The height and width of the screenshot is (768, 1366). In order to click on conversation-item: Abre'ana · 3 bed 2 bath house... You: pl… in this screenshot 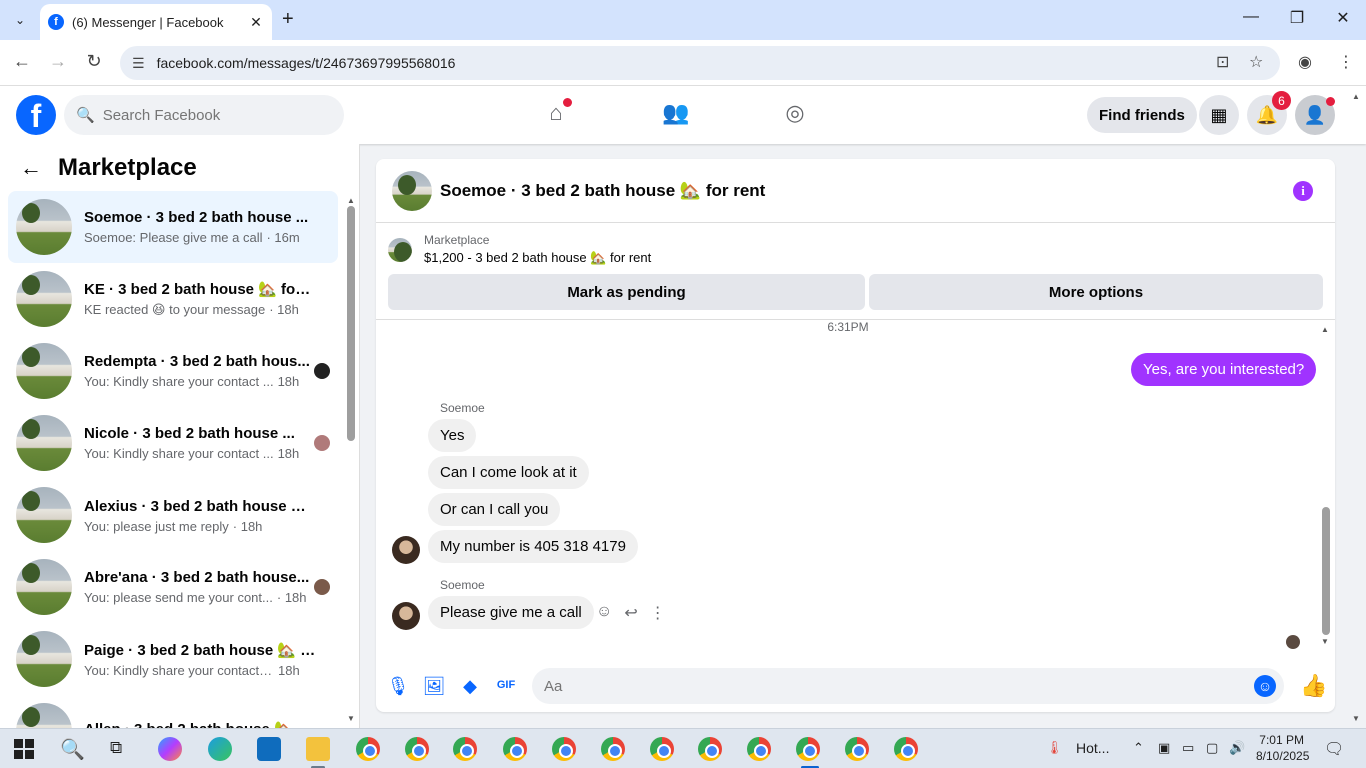, I will do `click(173, 587)`.